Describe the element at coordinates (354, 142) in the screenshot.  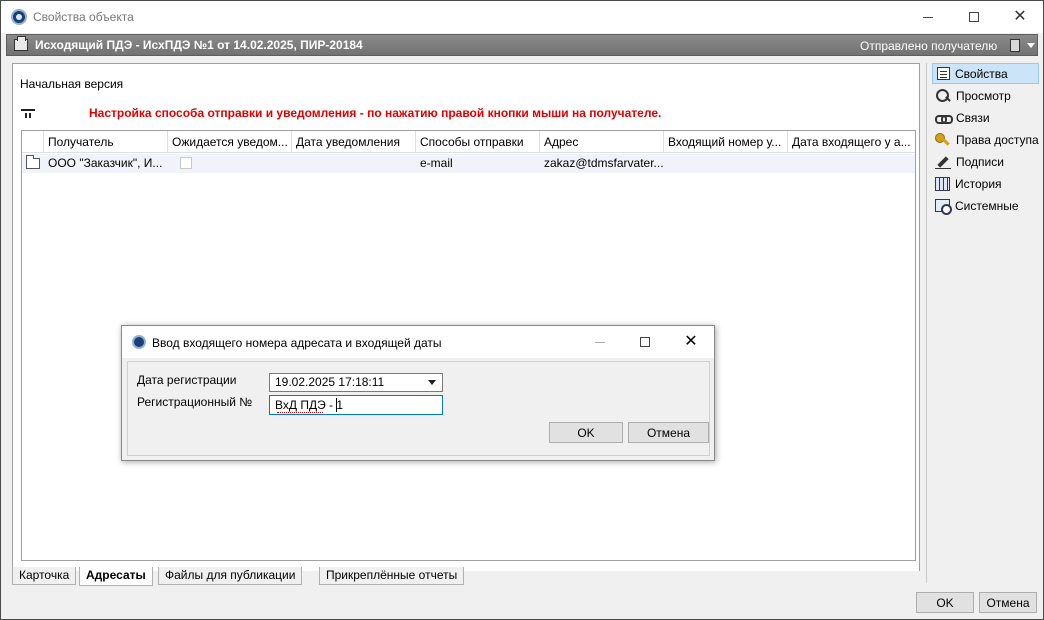
I see `column-header-notify-date: Дата уведомления` at that location.